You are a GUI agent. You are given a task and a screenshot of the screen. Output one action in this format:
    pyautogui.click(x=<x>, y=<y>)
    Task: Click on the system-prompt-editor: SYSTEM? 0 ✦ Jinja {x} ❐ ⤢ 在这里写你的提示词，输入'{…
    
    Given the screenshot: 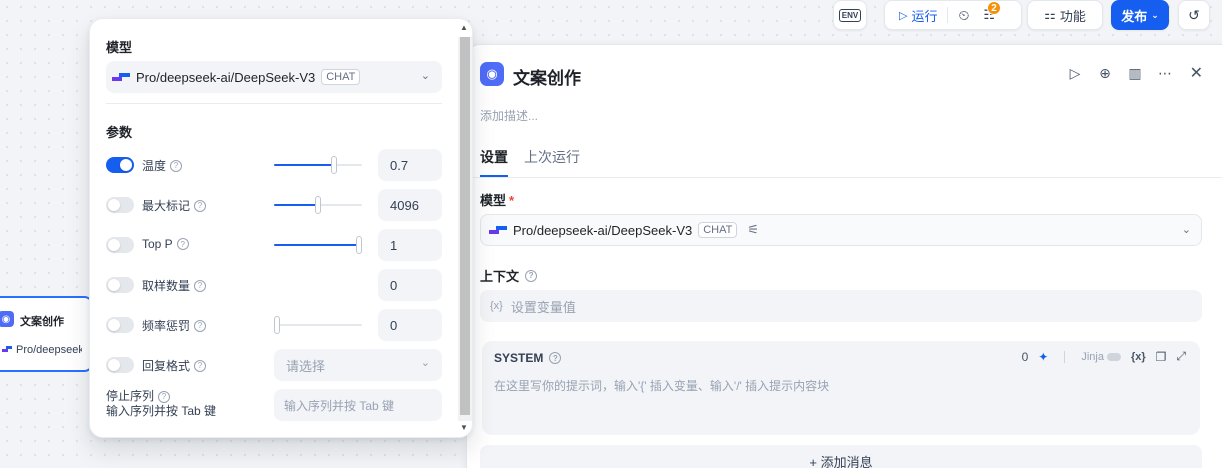 What is the action you would take?
    pyautogui.click(x=841, y=388)
    